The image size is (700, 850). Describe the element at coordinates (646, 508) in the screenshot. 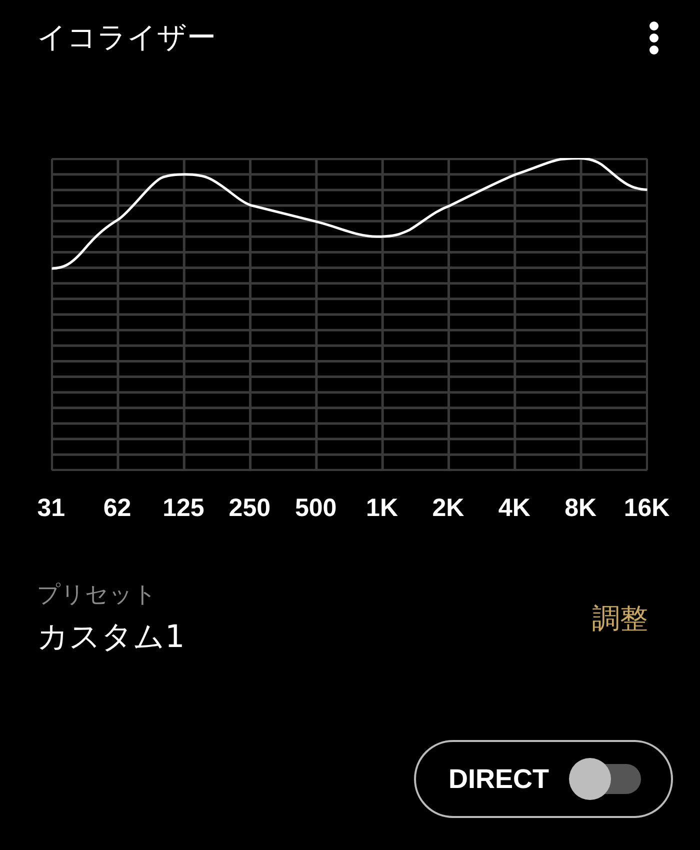

I see `frequency-label: 16K` at that location.